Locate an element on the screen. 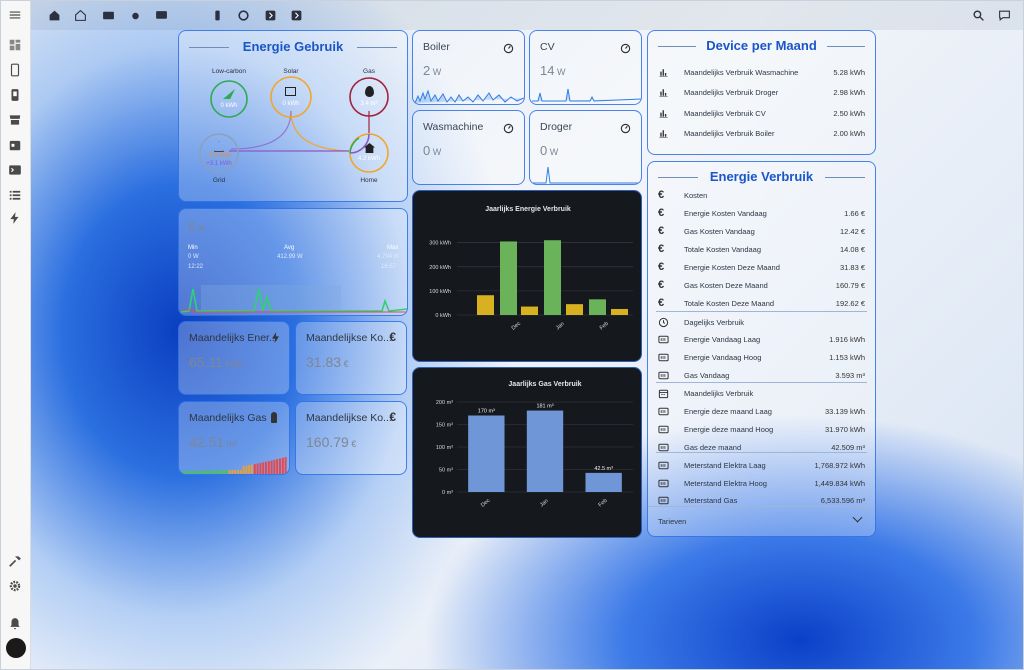  lightning-icon is located at coordinates (15, 218).